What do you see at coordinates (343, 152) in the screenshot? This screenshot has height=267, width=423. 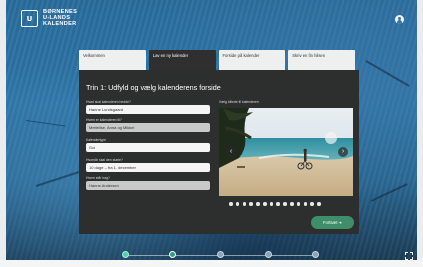 I see `slider-next-button: ›` at bounding box center [343, 152].